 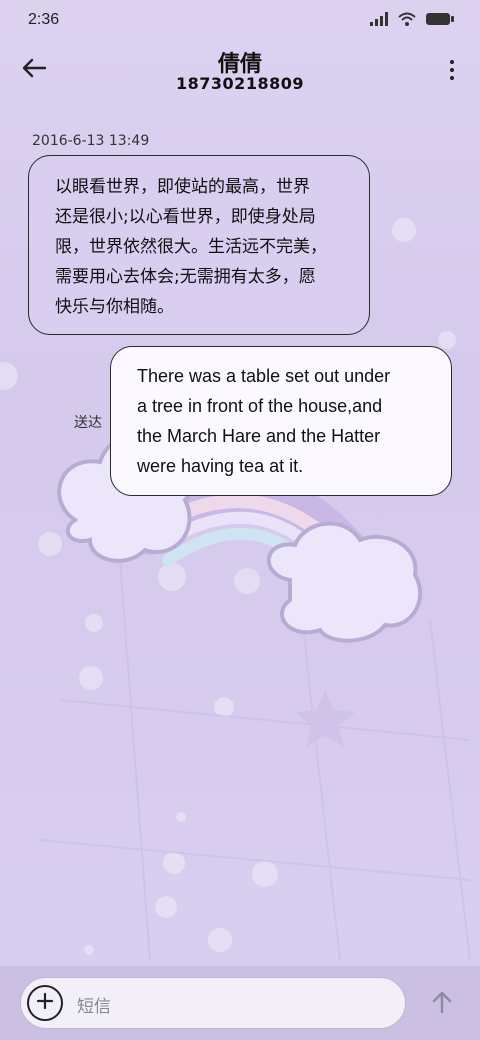 I want to click on add-attachment-button, so click(x=45, y=1003).